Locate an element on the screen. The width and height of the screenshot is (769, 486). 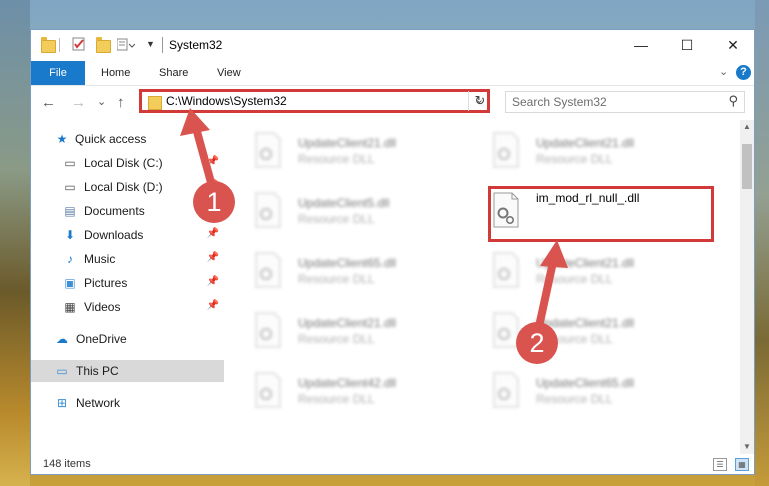
step-badge-1: 1 is located at coordinates (214, 202).